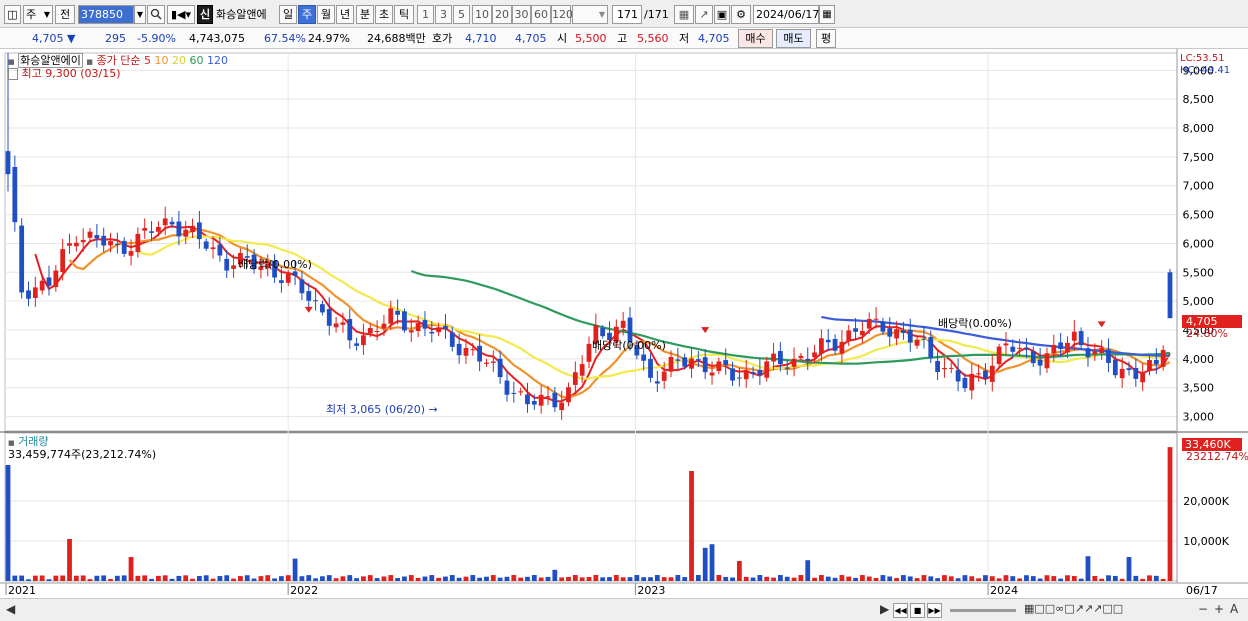 The width and height of the screenshot is (1248, 621). What do you see at coordinates (307, 14) in the screenshot?
I see `tab-week: 주` at bounding box center [307, 14].